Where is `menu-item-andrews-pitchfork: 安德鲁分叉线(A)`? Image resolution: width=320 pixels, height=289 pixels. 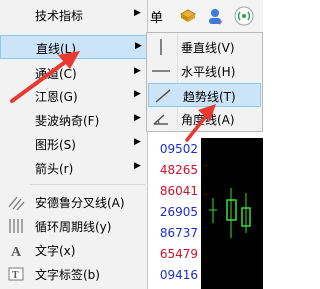
menu-item-andrews-pitchfork: 安德鲁分叉线(A) is located at coordinates (73, 202).